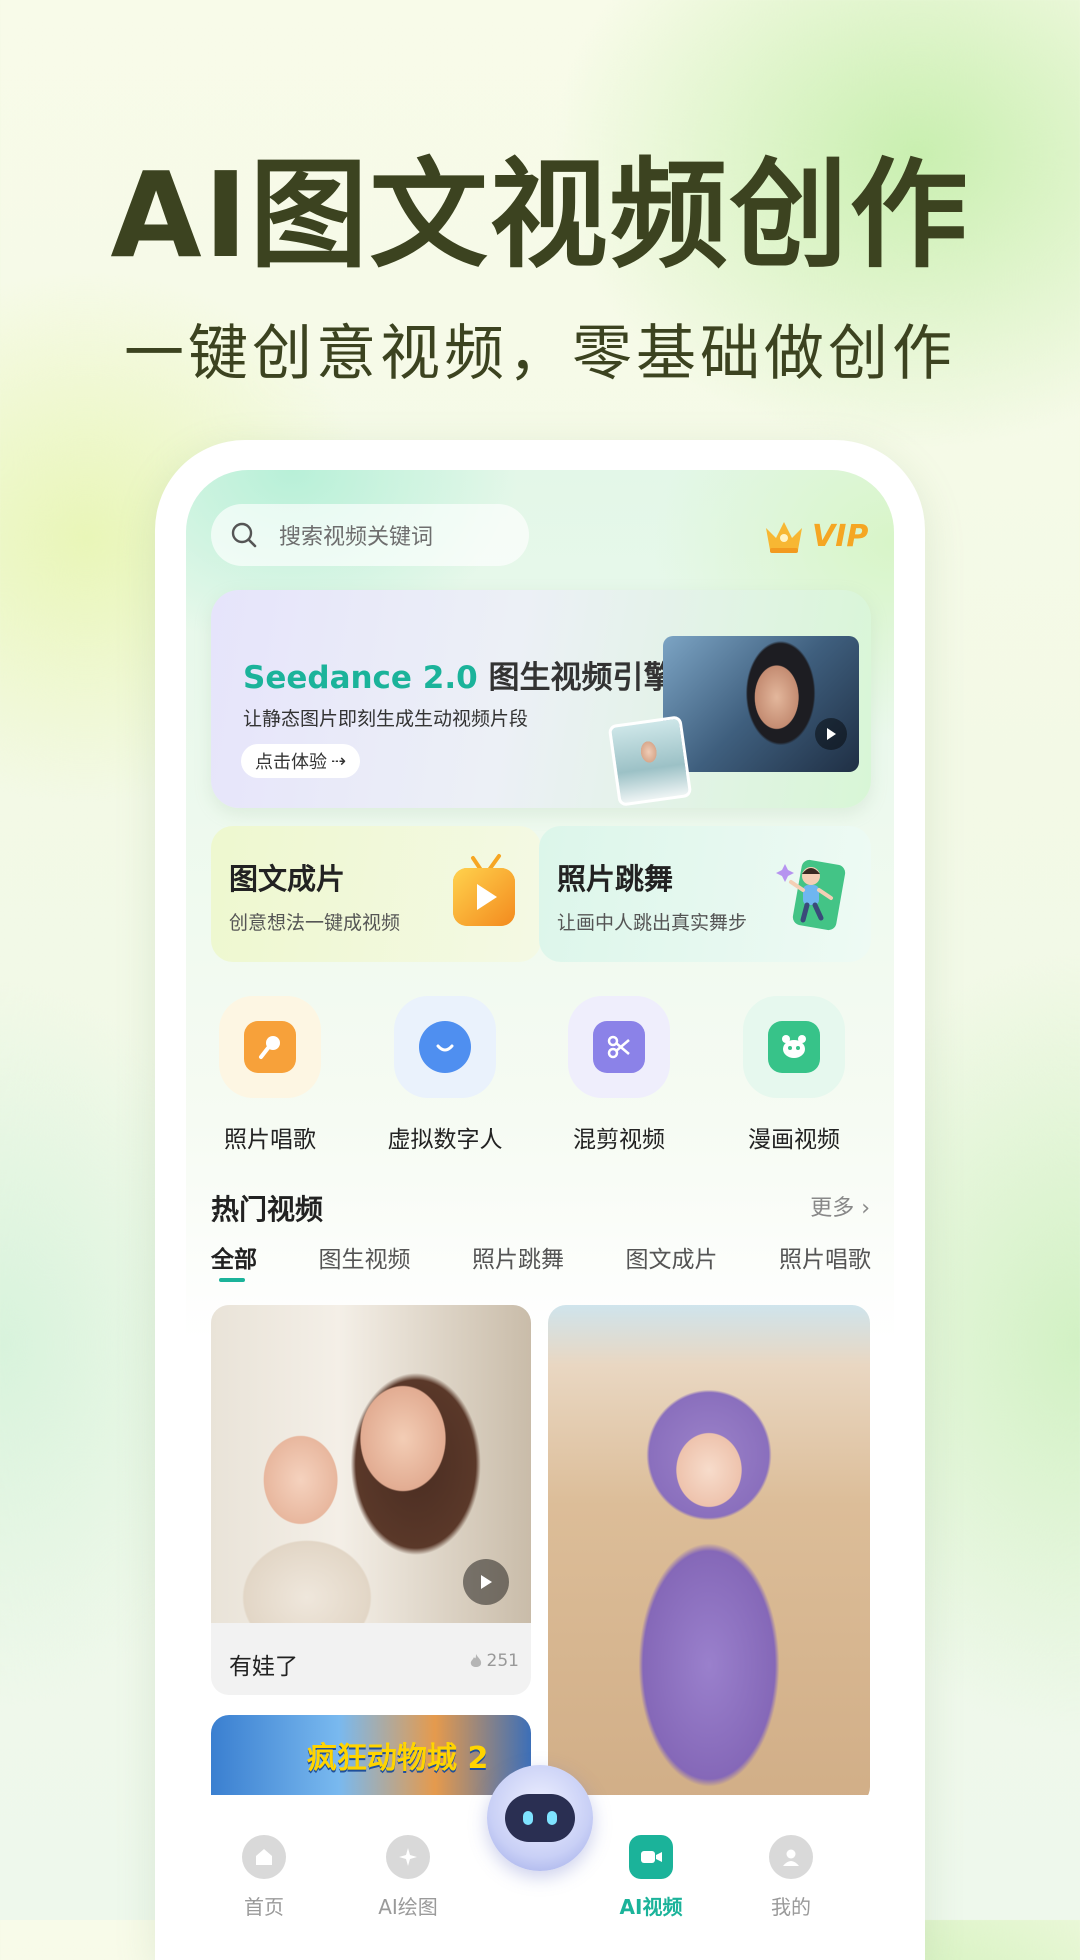 Image resolution: width=1080 pixels, height=1960 pixels. Describe the element at coordinates (408, 1907) in the screenshot. I see `nav-label: AI绘图` at that location.